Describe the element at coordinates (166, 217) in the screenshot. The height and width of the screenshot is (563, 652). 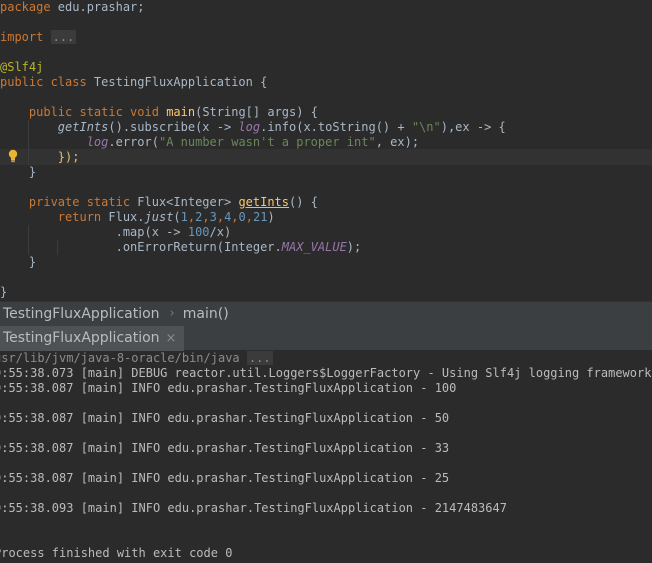
I see `code-line-return: return Flux.just(1,2,3,4,0,21)` at that location.